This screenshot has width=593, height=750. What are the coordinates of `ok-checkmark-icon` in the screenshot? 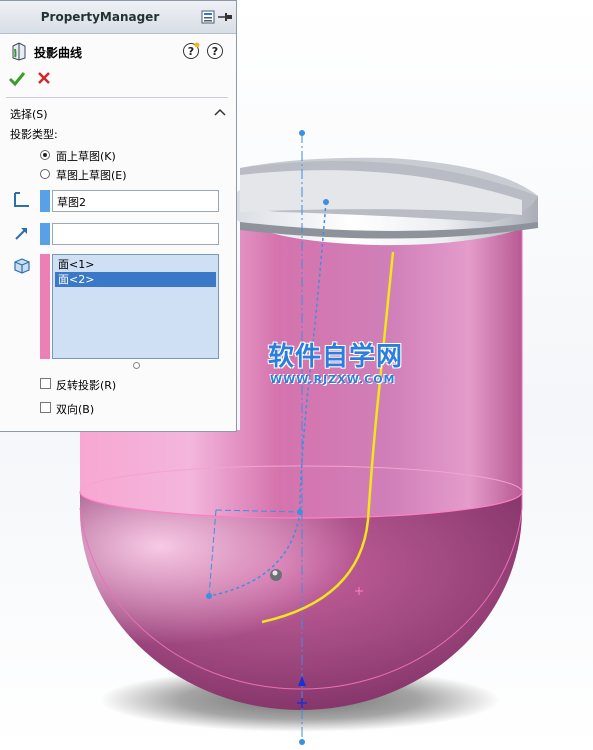 It's located at (17, 79).